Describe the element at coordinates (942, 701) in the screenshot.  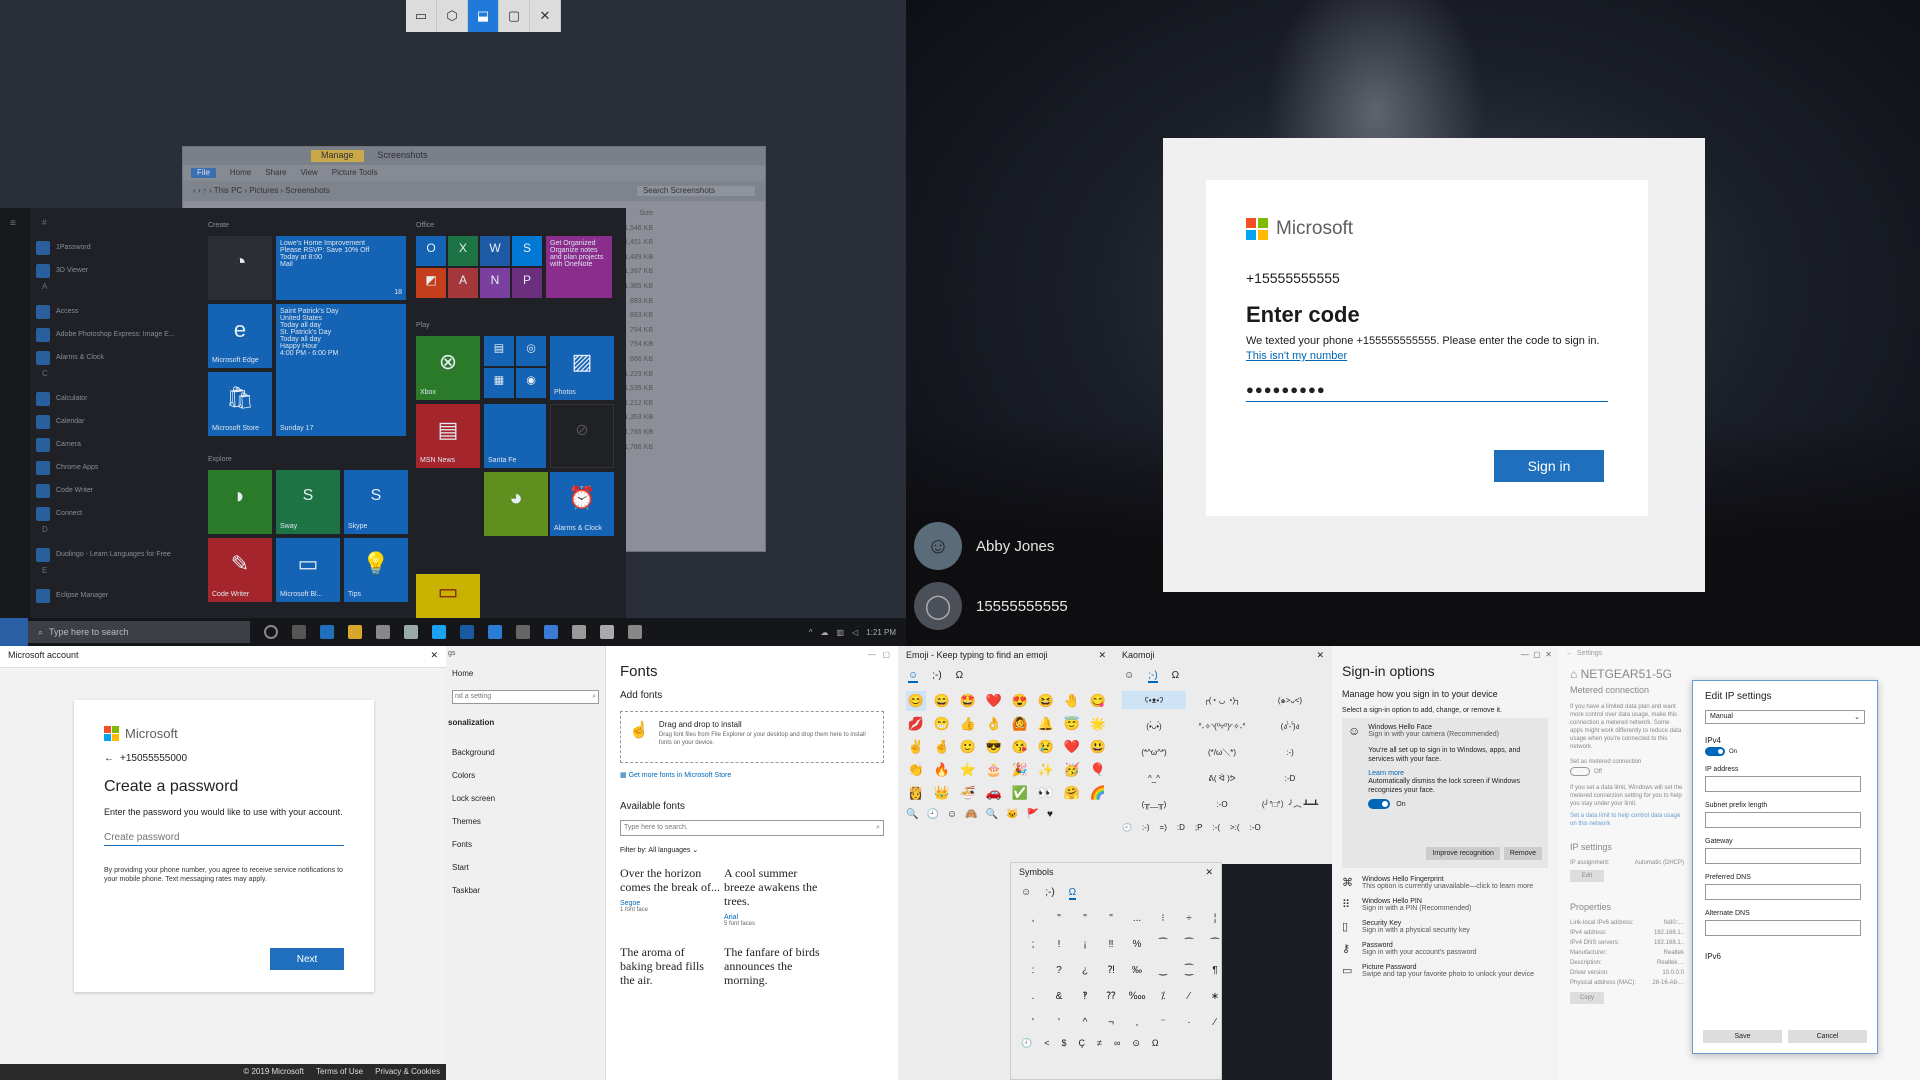
I see `emoji-cell: 😄` at that location.